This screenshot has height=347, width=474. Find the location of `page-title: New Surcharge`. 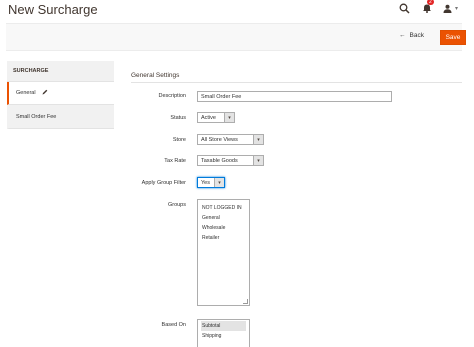

page-title: New Surcharge is located at coordinates (53, 9).